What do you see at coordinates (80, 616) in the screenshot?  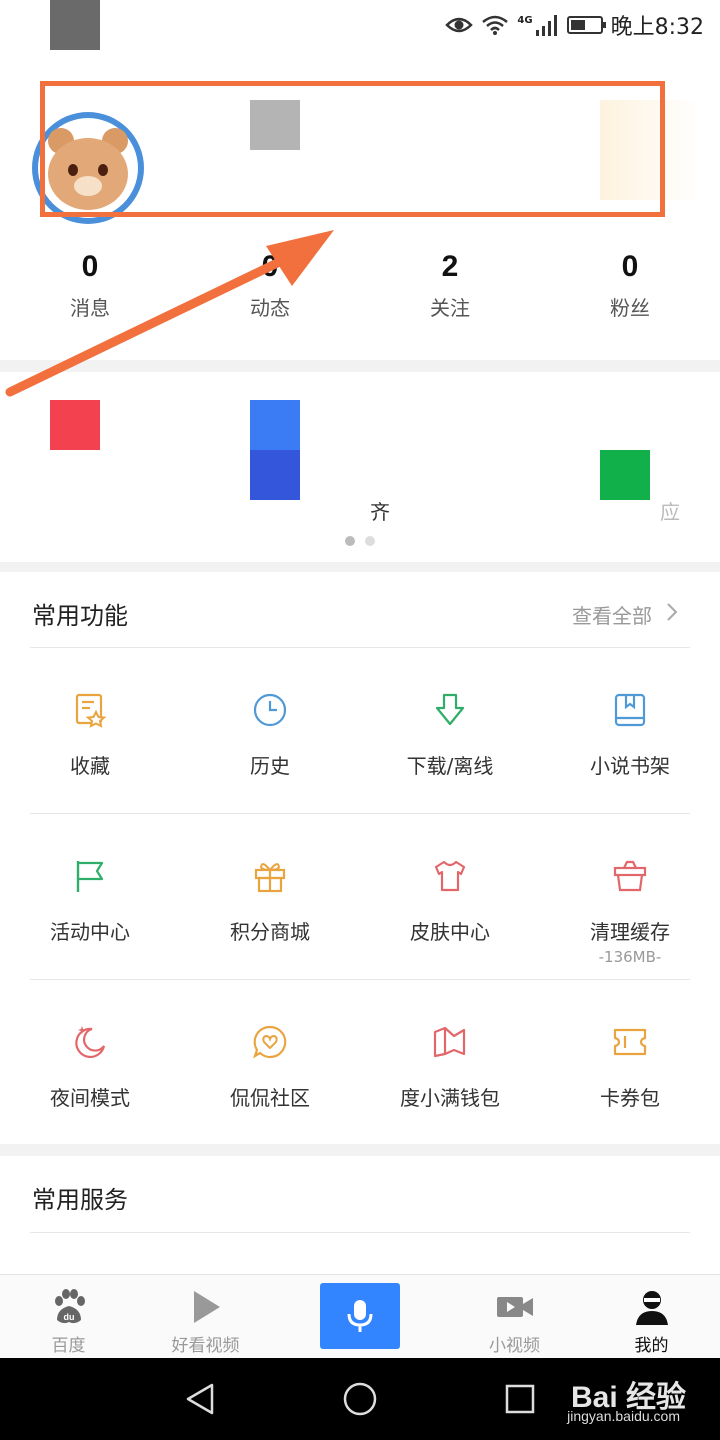 I see `section-title: 常用功能` at bounding box center [80, 616].